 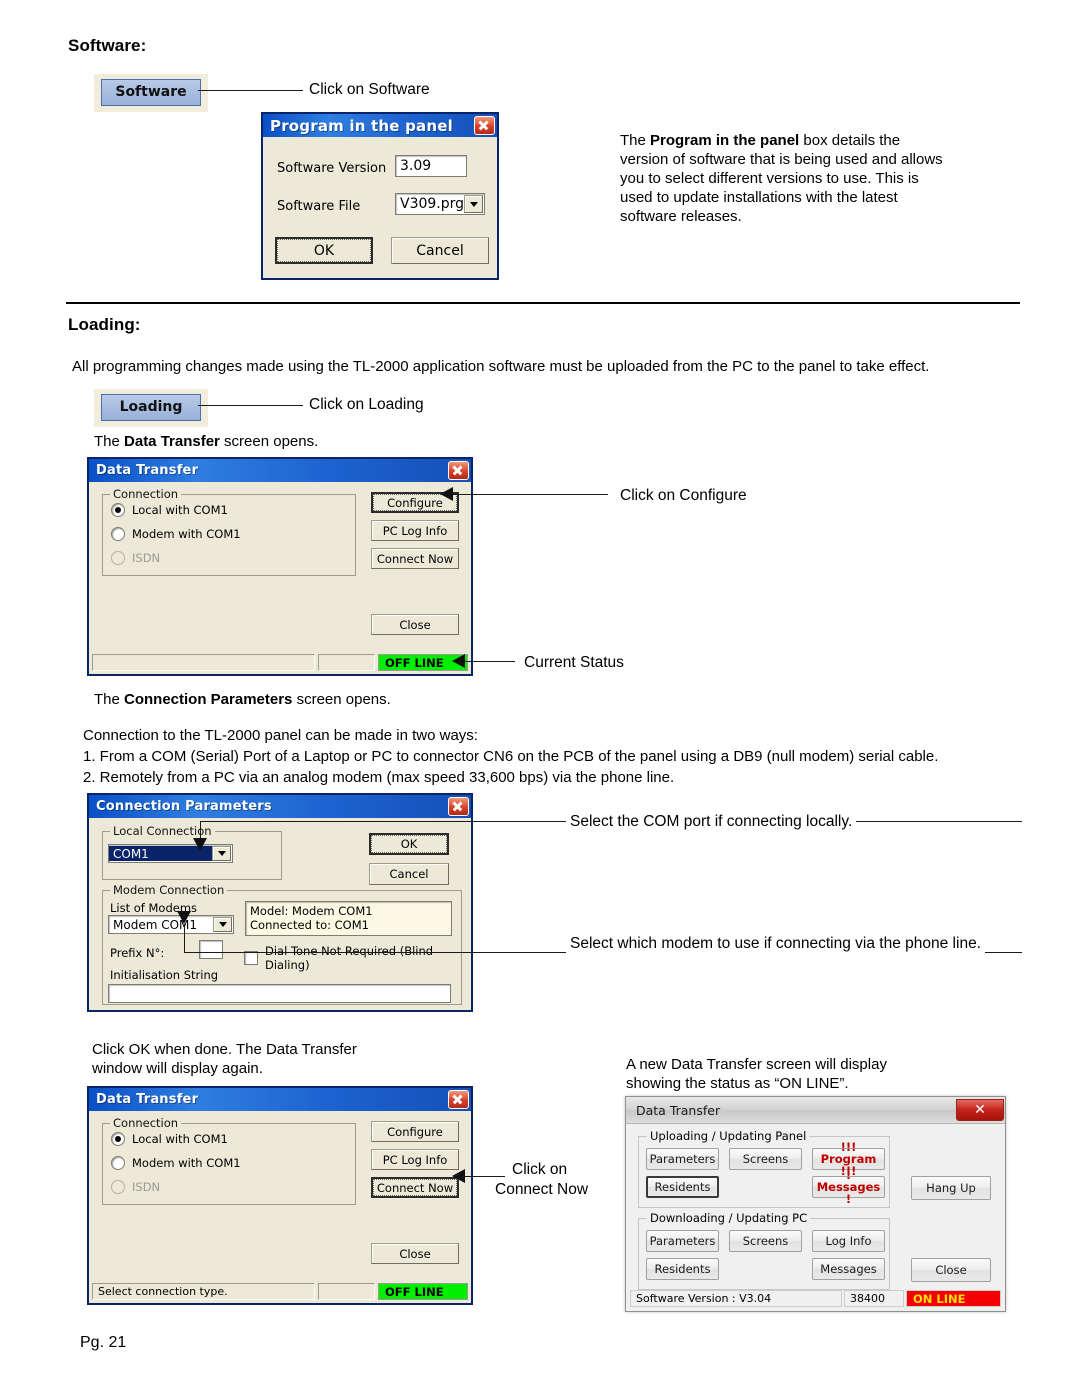 I want to click on dto-upload-program-button: !!! Program !!!, so click(x=848, y=1159).